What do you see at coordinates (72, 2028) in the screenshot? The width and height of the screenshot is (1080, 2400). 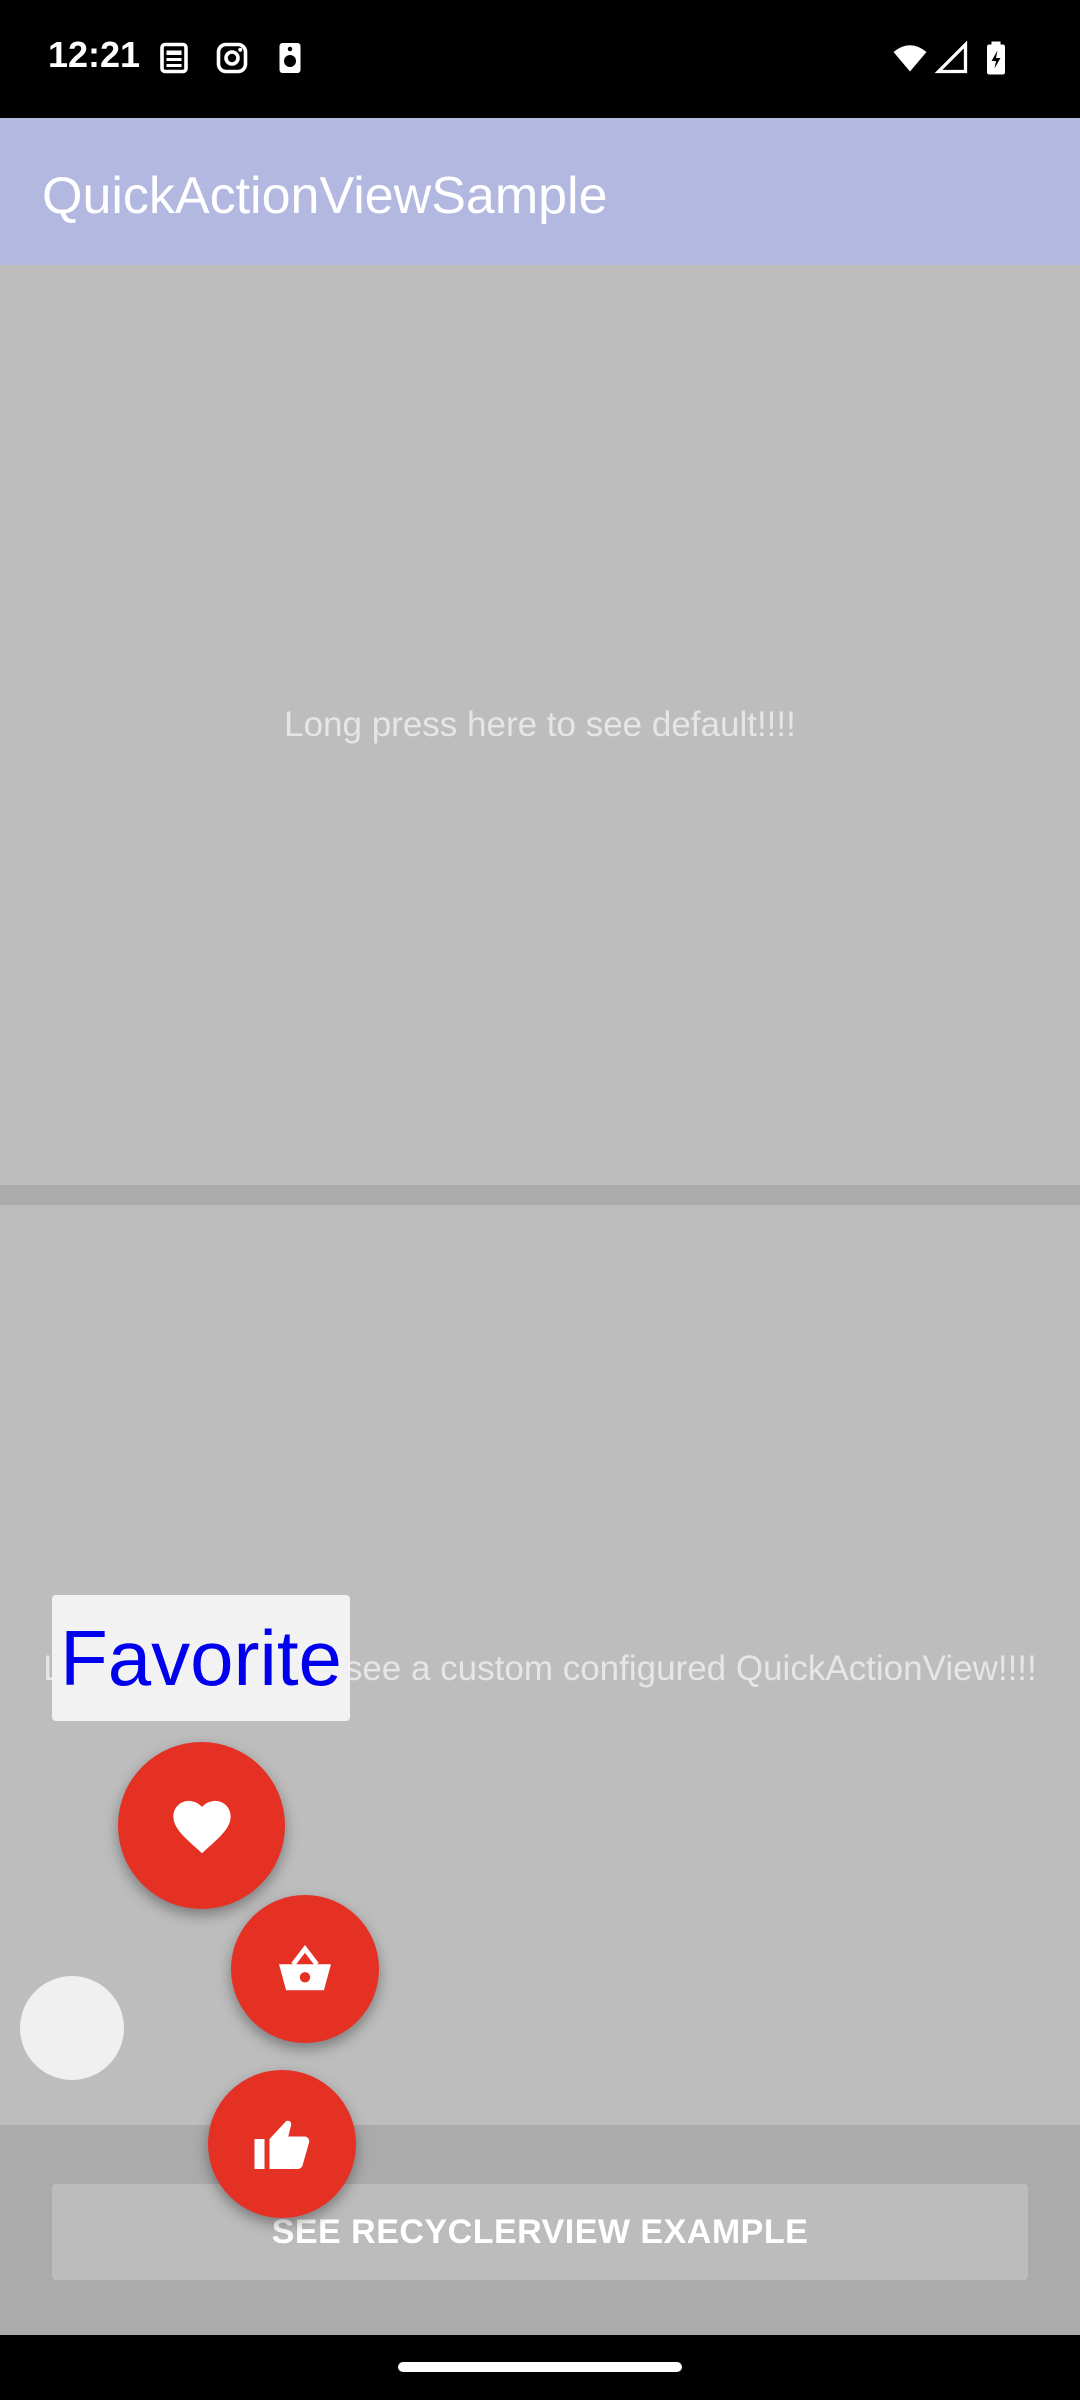 I see `quick-action-anchor` at bounding box center [72, 2028].